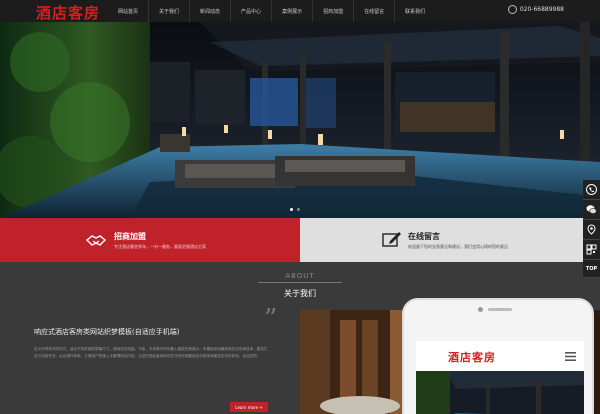 This screenshot has width=600, height=414. Describe the element at coordinates (130, 236) in the screenshot. I see `feature-join-title: 招商加盟` at that location.